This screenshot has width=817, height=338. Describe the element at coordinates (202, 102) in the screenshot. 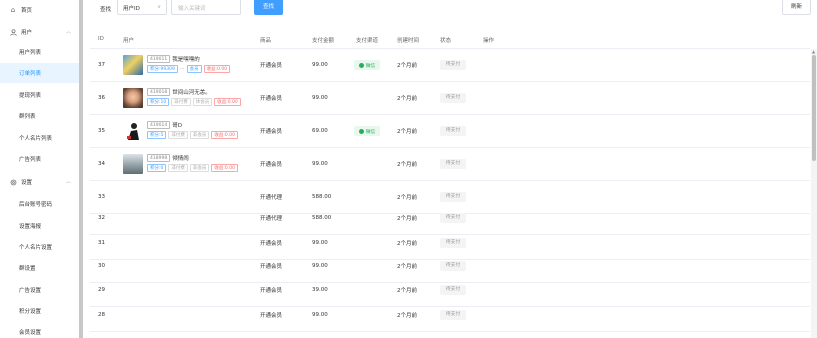

I see `member-tag: 体会员` at that location.